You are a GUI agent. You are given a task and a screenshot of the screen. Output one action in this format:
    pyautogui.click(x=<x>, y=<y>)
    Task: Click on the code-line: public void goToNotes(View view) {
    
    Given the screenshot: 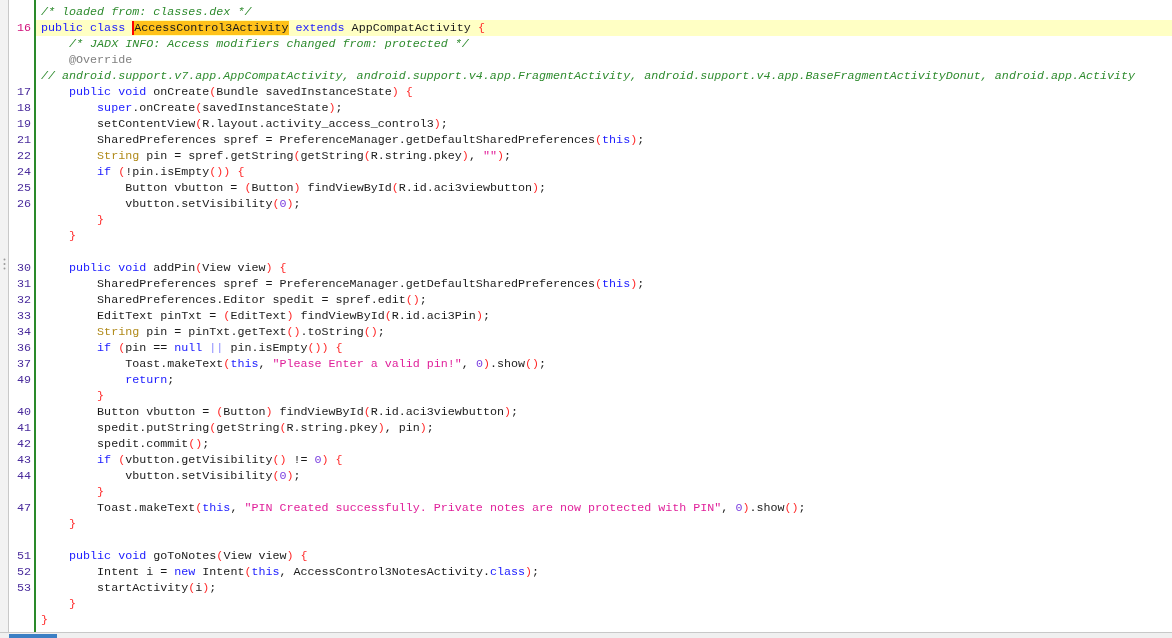 What is the action you would take?
    pyautogui.click(x=188, y=556)
    